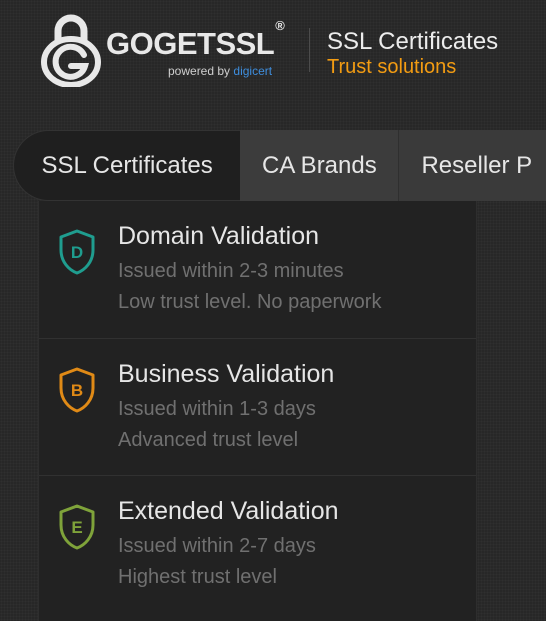 The image size is (546, 621). I want to click on tagline-title: SSL Certificates, so click(413, 41).